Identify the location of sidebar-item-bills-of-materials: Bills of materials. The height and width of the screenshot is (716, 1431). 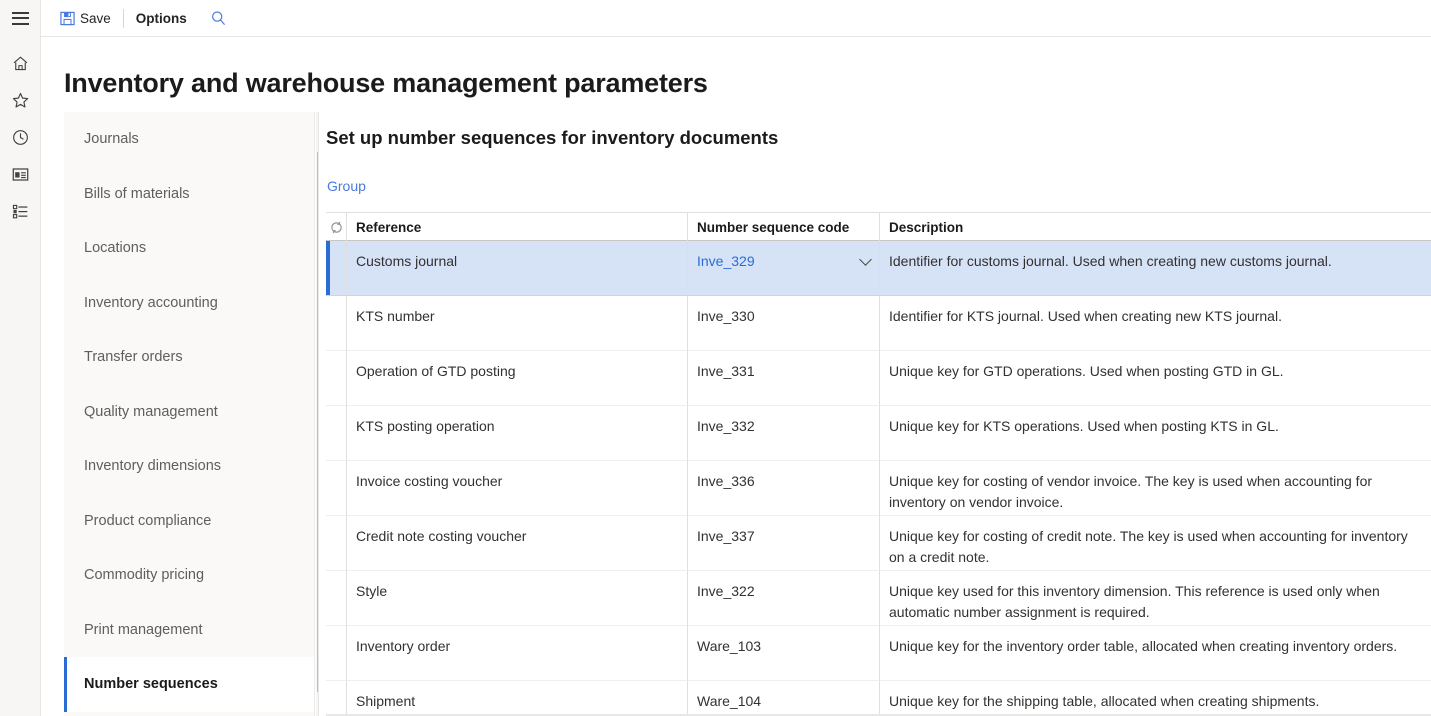
(189, 194).